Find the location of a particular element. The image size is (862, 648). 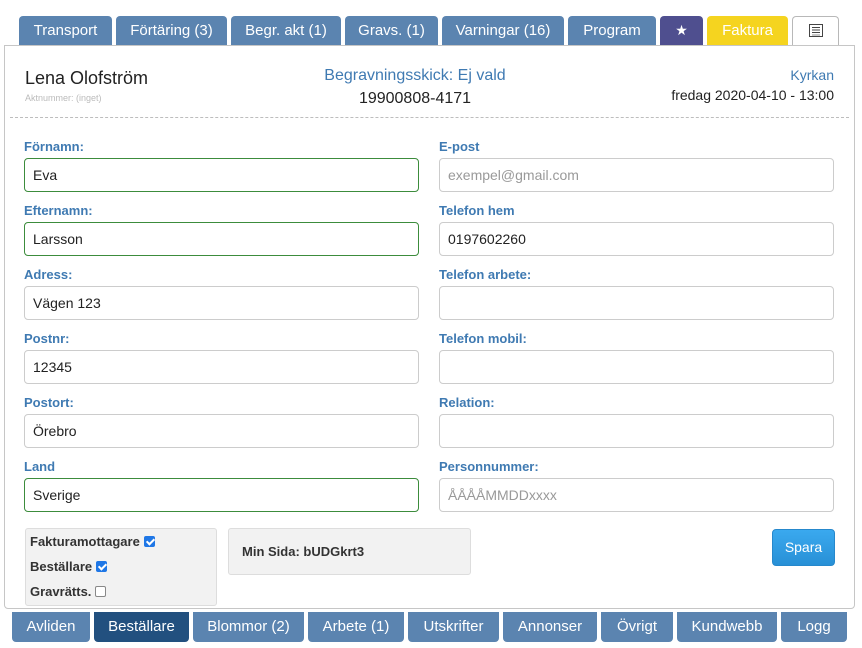

tab-bestallare: Beställare is located at coordinates (141, 627).